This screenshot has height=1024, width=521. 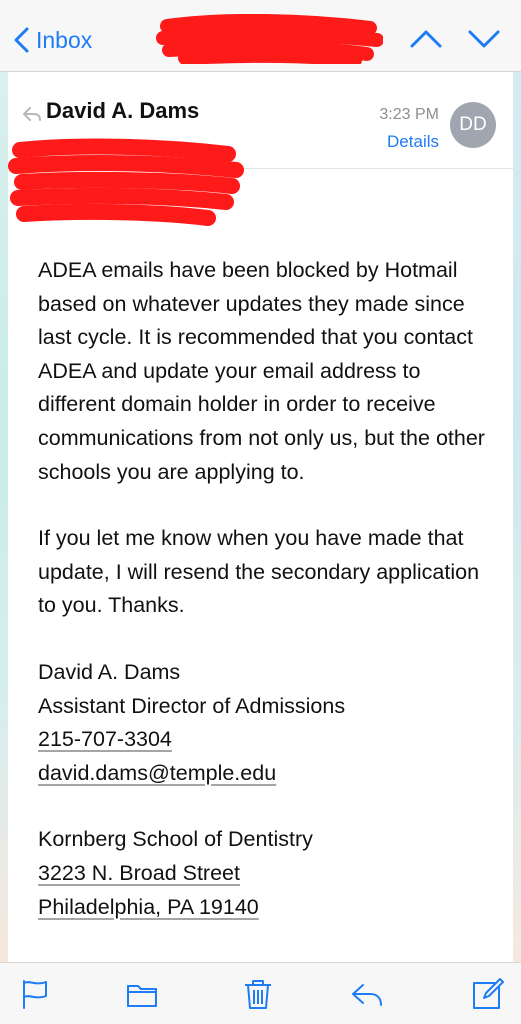 What do you see at coordinates (148, 907) in the screenshot?
I see `address-city-link: Philadelphia, PA 19140` at bounding box center [148, 907].